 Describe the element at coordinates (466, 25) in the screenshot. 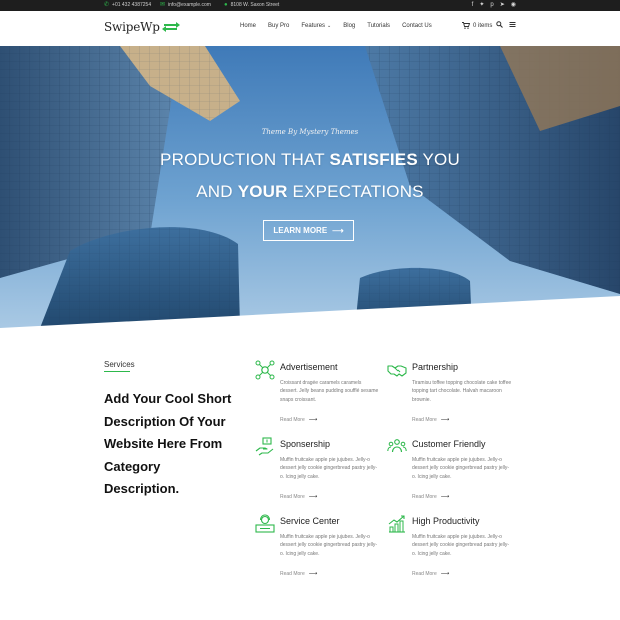

I see `cart-icon` at that location.